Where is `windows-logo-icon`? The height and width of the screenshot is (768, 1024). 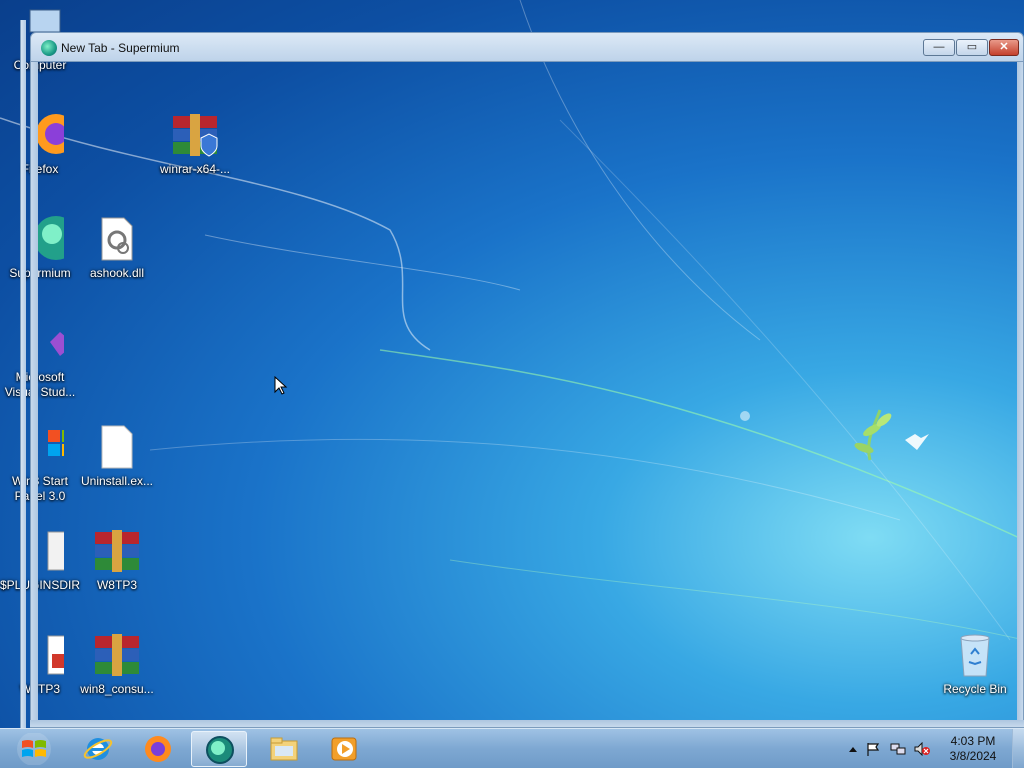 windows-logo-icon is located at coordinates (34, 749).